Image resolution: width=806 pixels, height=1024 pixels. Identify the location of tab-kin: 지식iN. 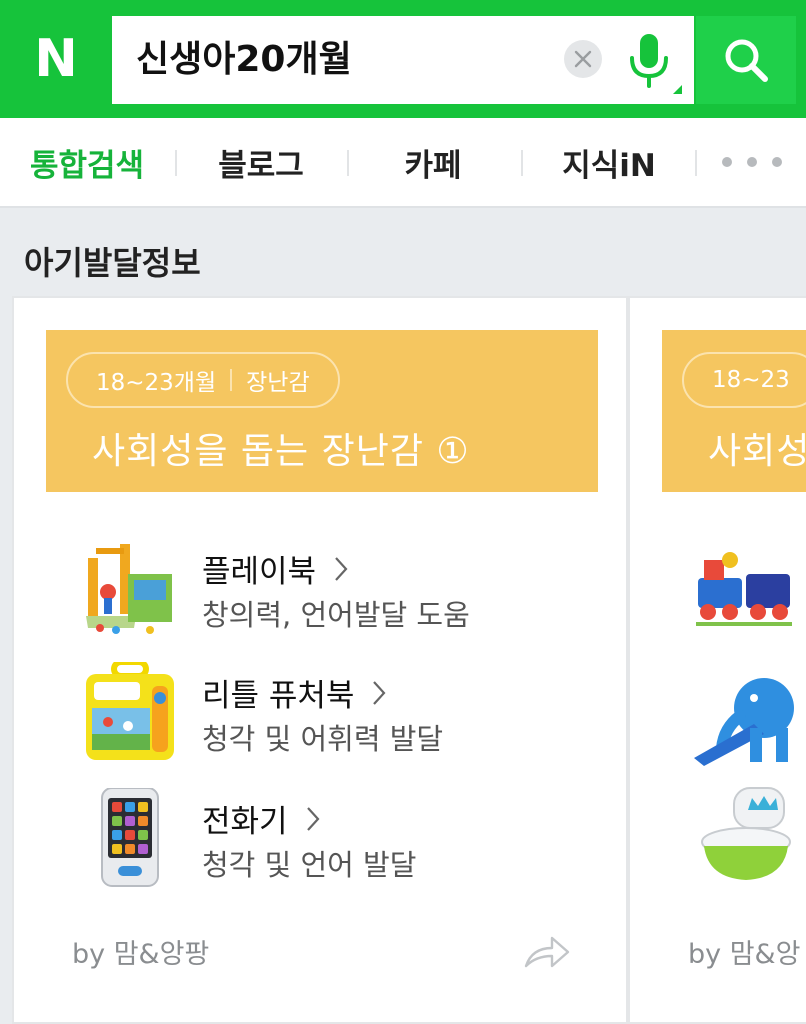
(609, 162).